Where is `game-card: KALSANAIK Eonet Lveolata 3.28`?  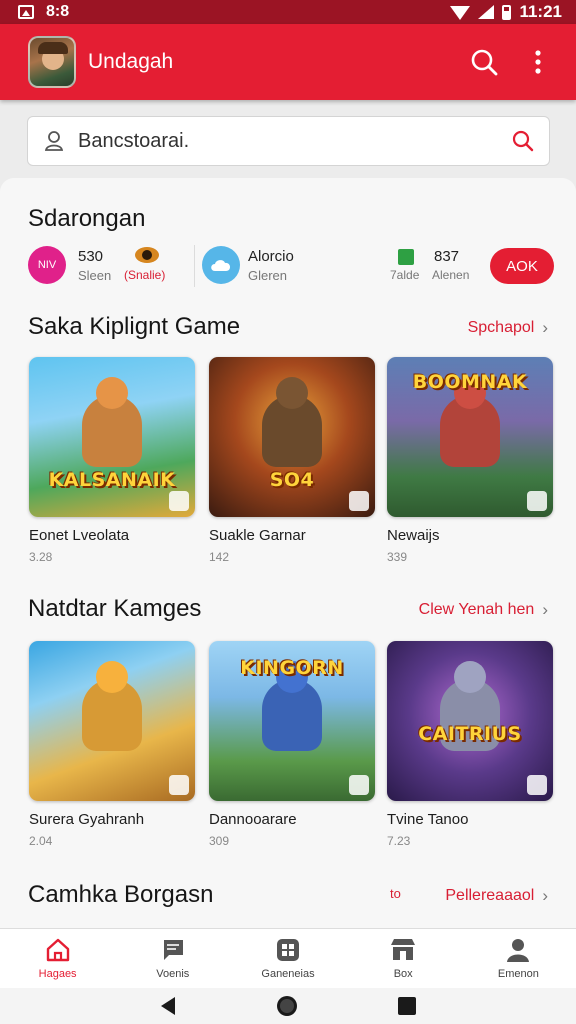
game-card: KALSANAIK Eonet Lveolata 3.28 is located at coordinates (112, 460).